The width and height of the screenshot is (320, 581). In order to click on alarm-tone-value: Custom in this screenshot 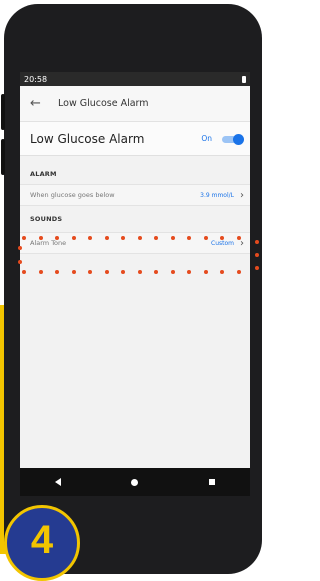, I will do `click(222, 243)`.